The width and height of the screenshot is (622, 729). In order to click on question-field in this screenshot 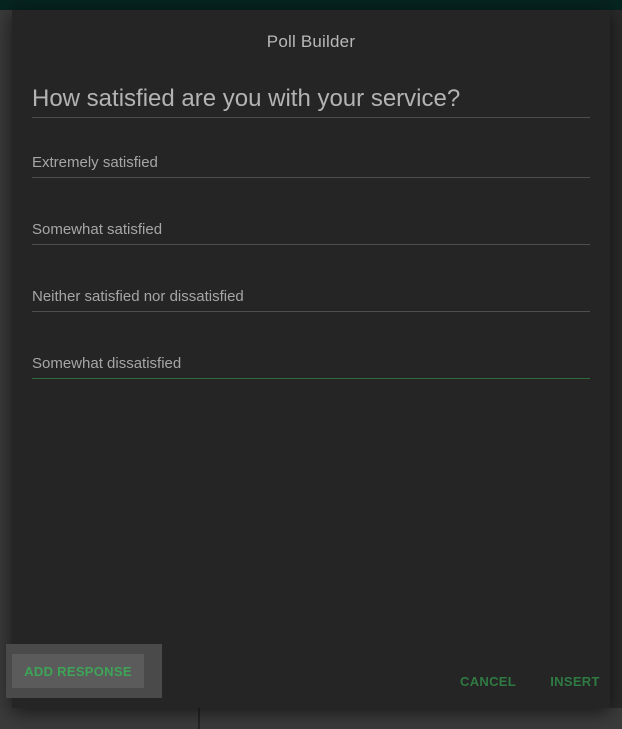, I will do `click(311, 100)`.